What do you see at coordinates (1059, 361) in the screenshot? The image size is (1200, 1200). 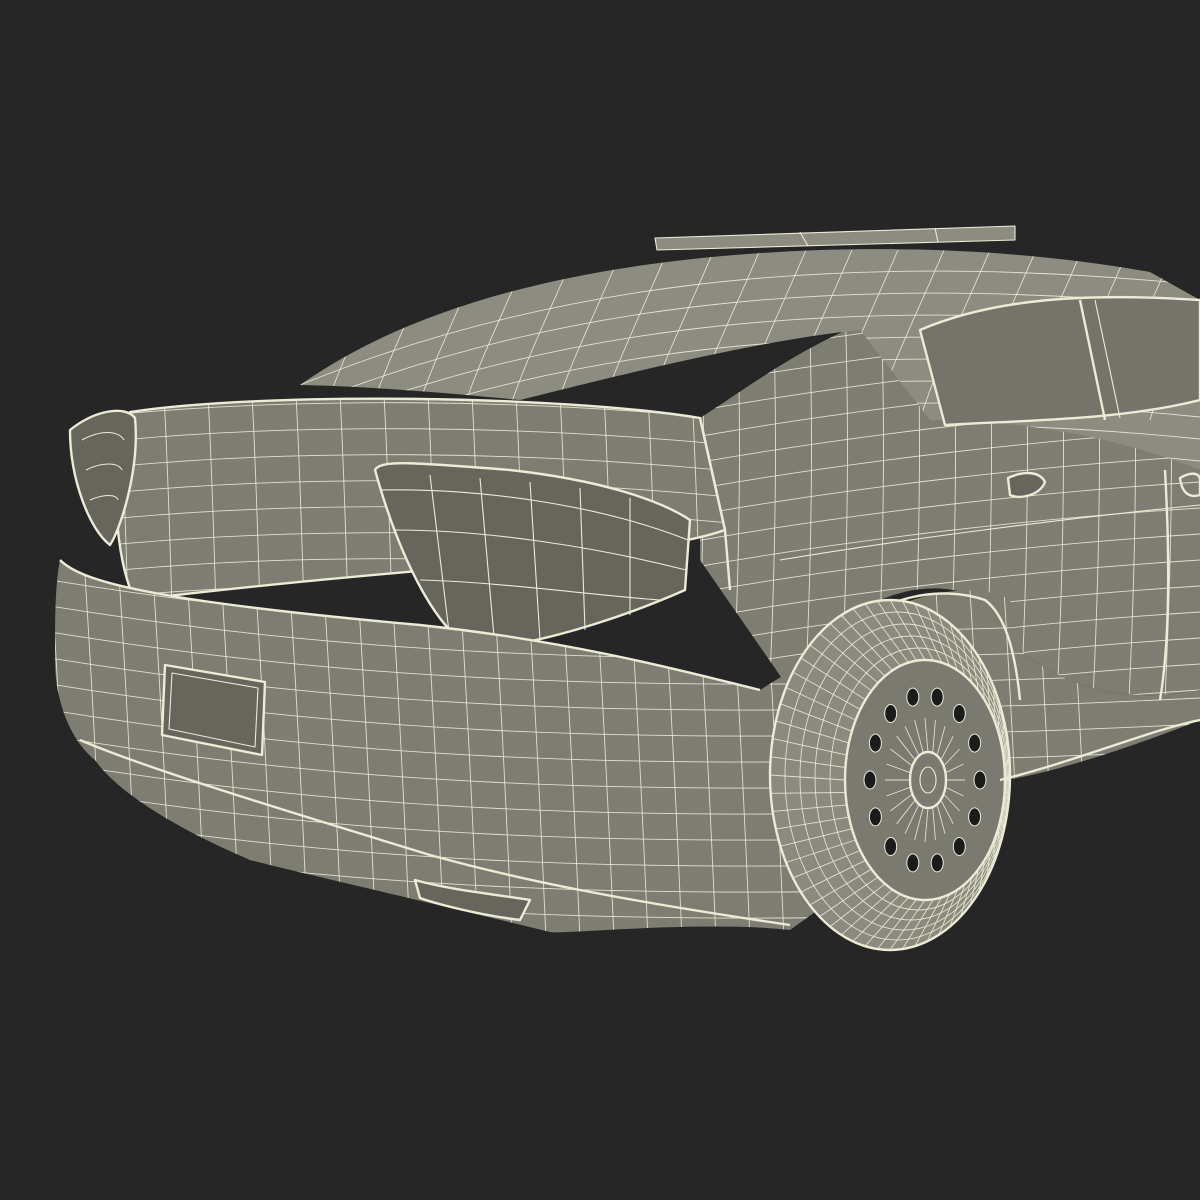 I see `side-windows` at bounding box center [1059, 361].